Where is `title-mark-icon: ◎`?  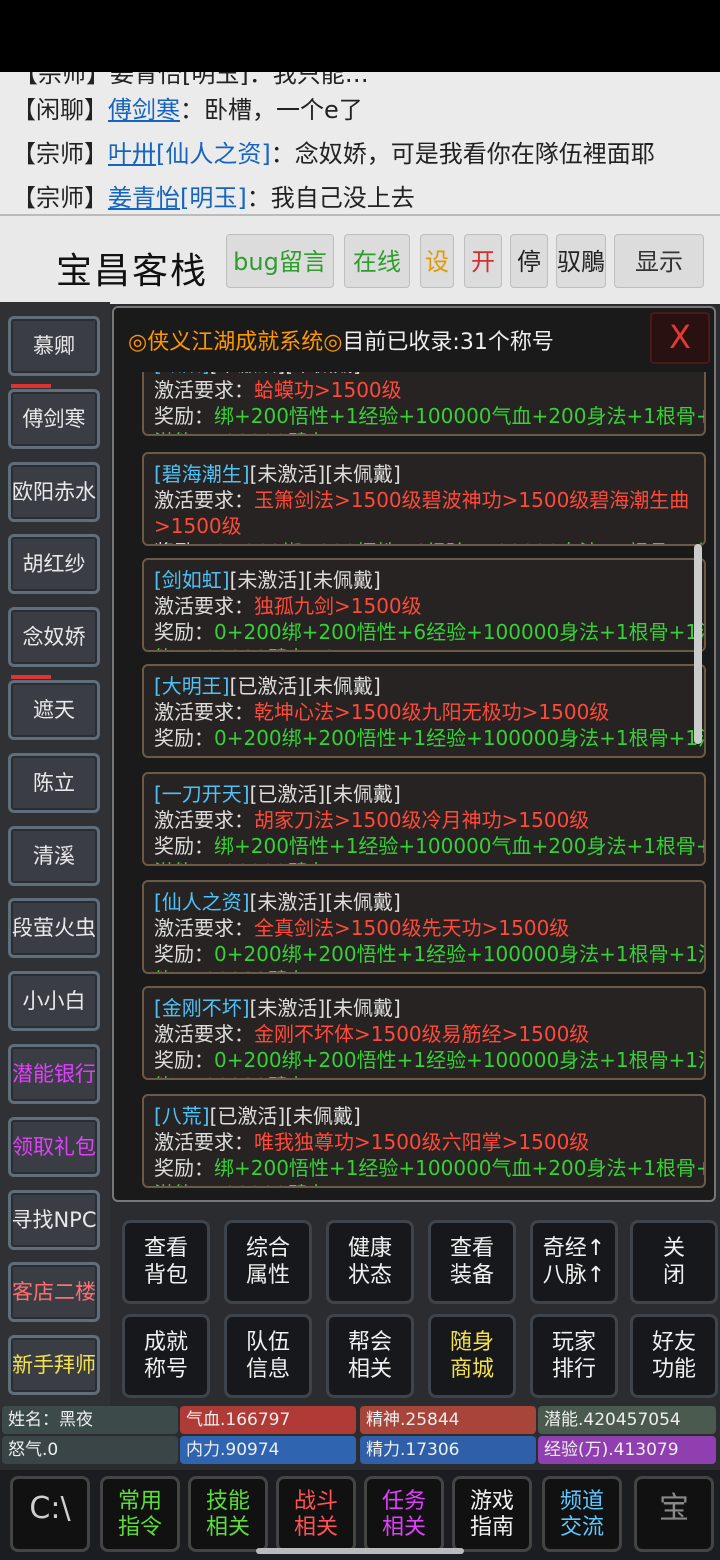
title-mark-icon: ◎ is located at coordinates (138, 342).